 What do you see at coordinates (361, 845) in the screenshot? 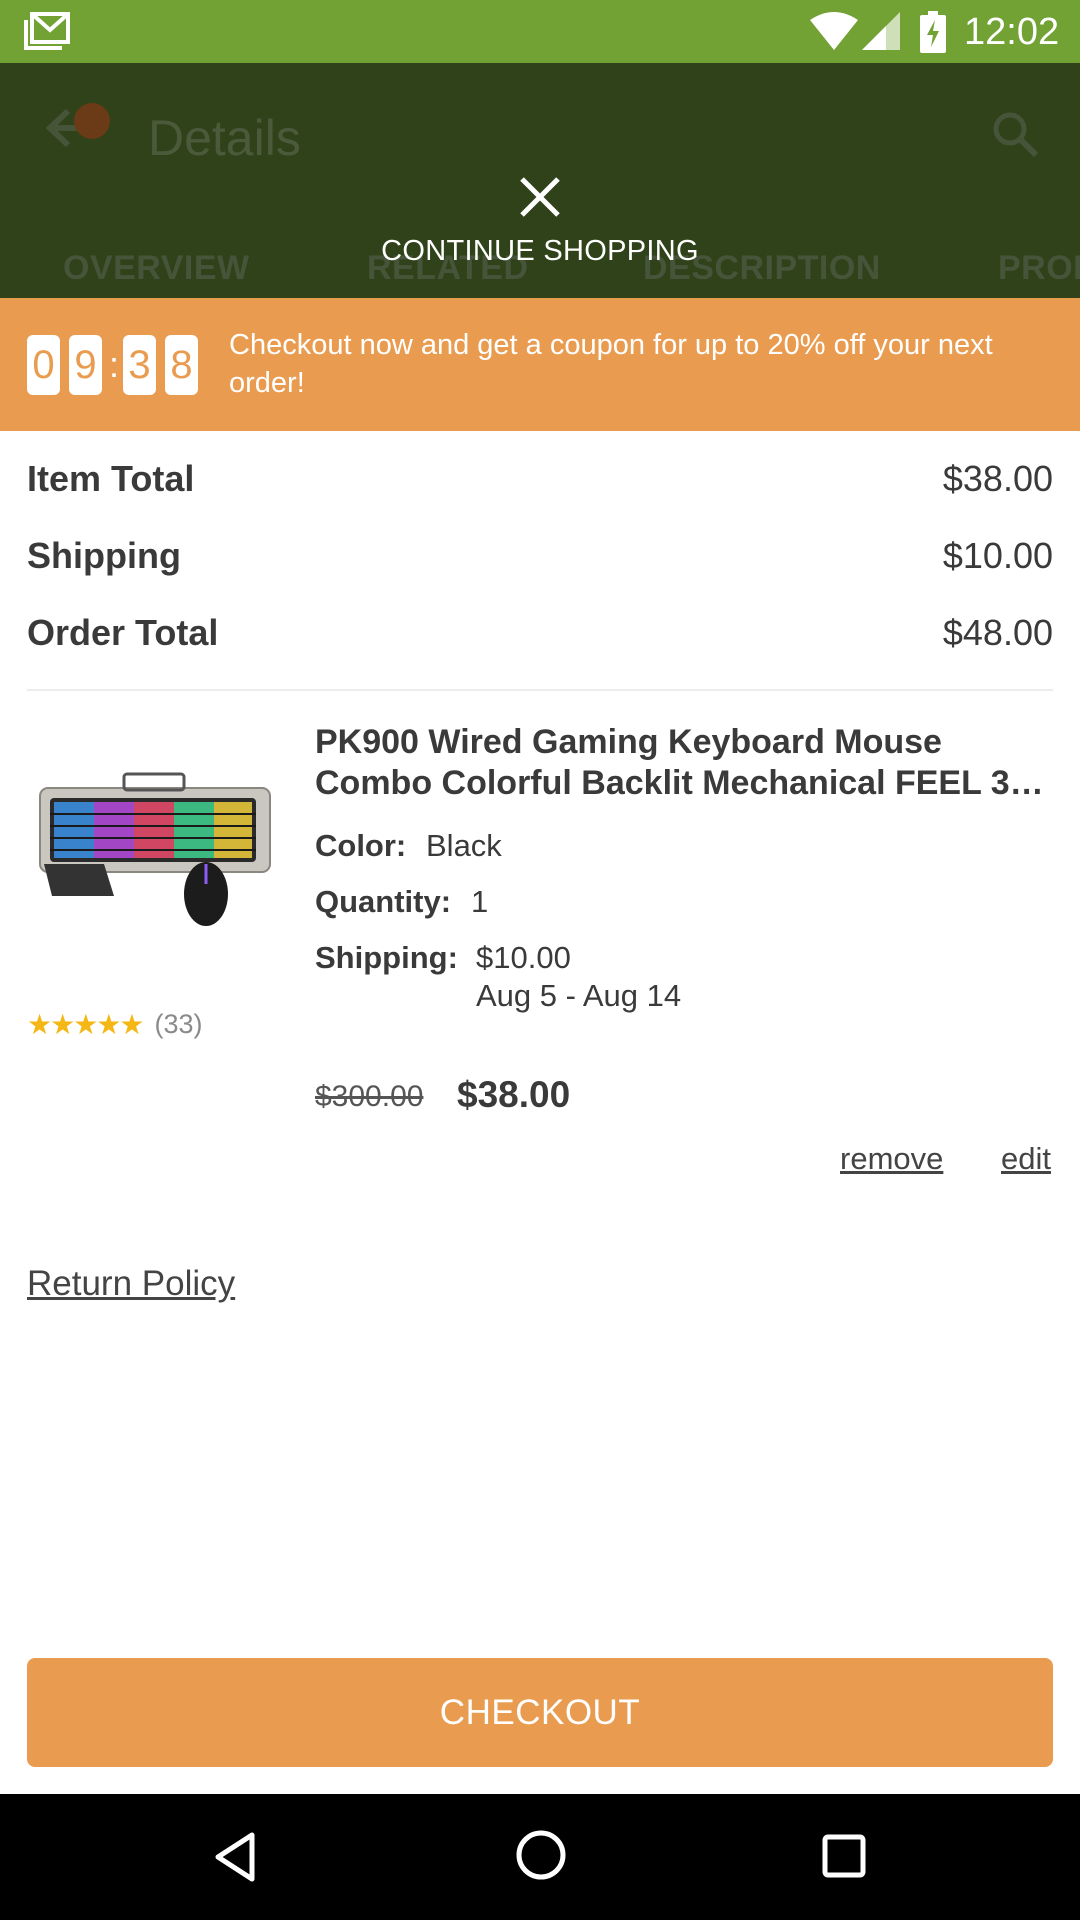
I see `color-label: Color:` at bounding box center [361, 845].